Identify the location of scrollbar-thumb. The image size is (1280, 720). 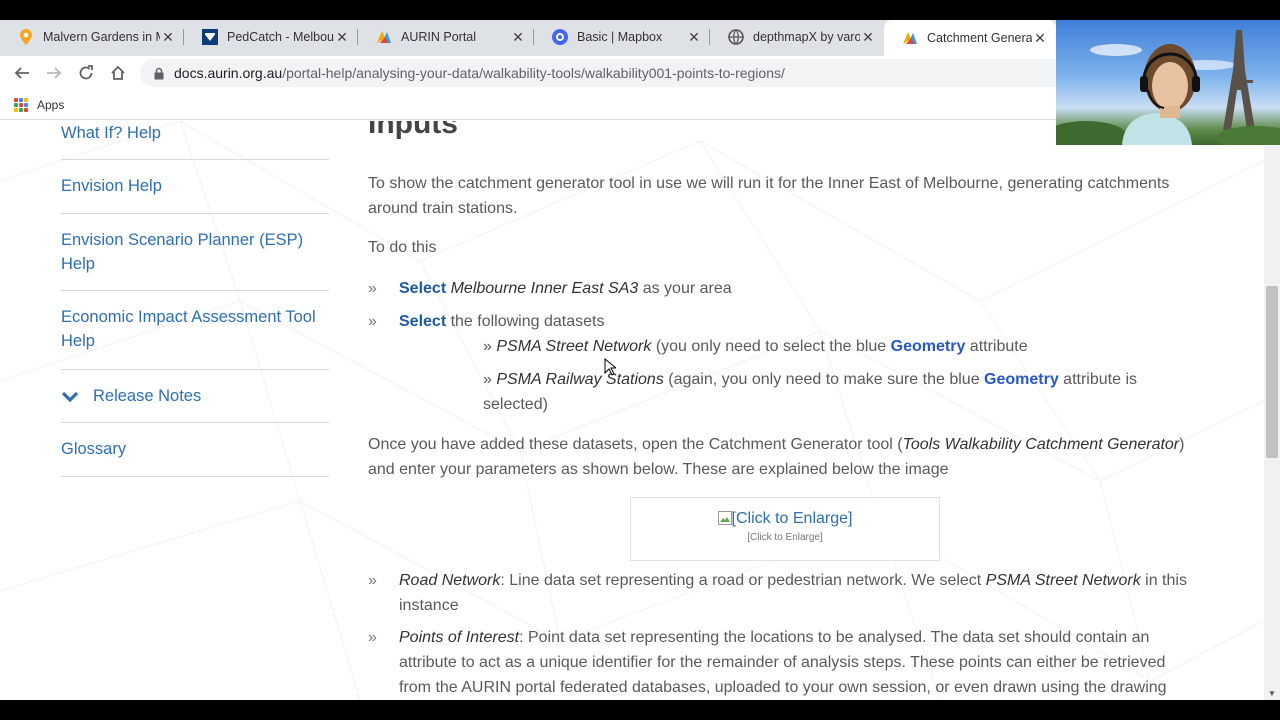
(1272, 372).